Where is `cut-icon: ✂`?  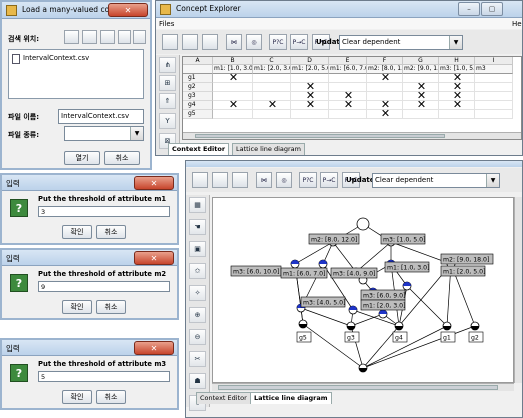 cut-icon: ✂ is located at coordinates (197, 359).